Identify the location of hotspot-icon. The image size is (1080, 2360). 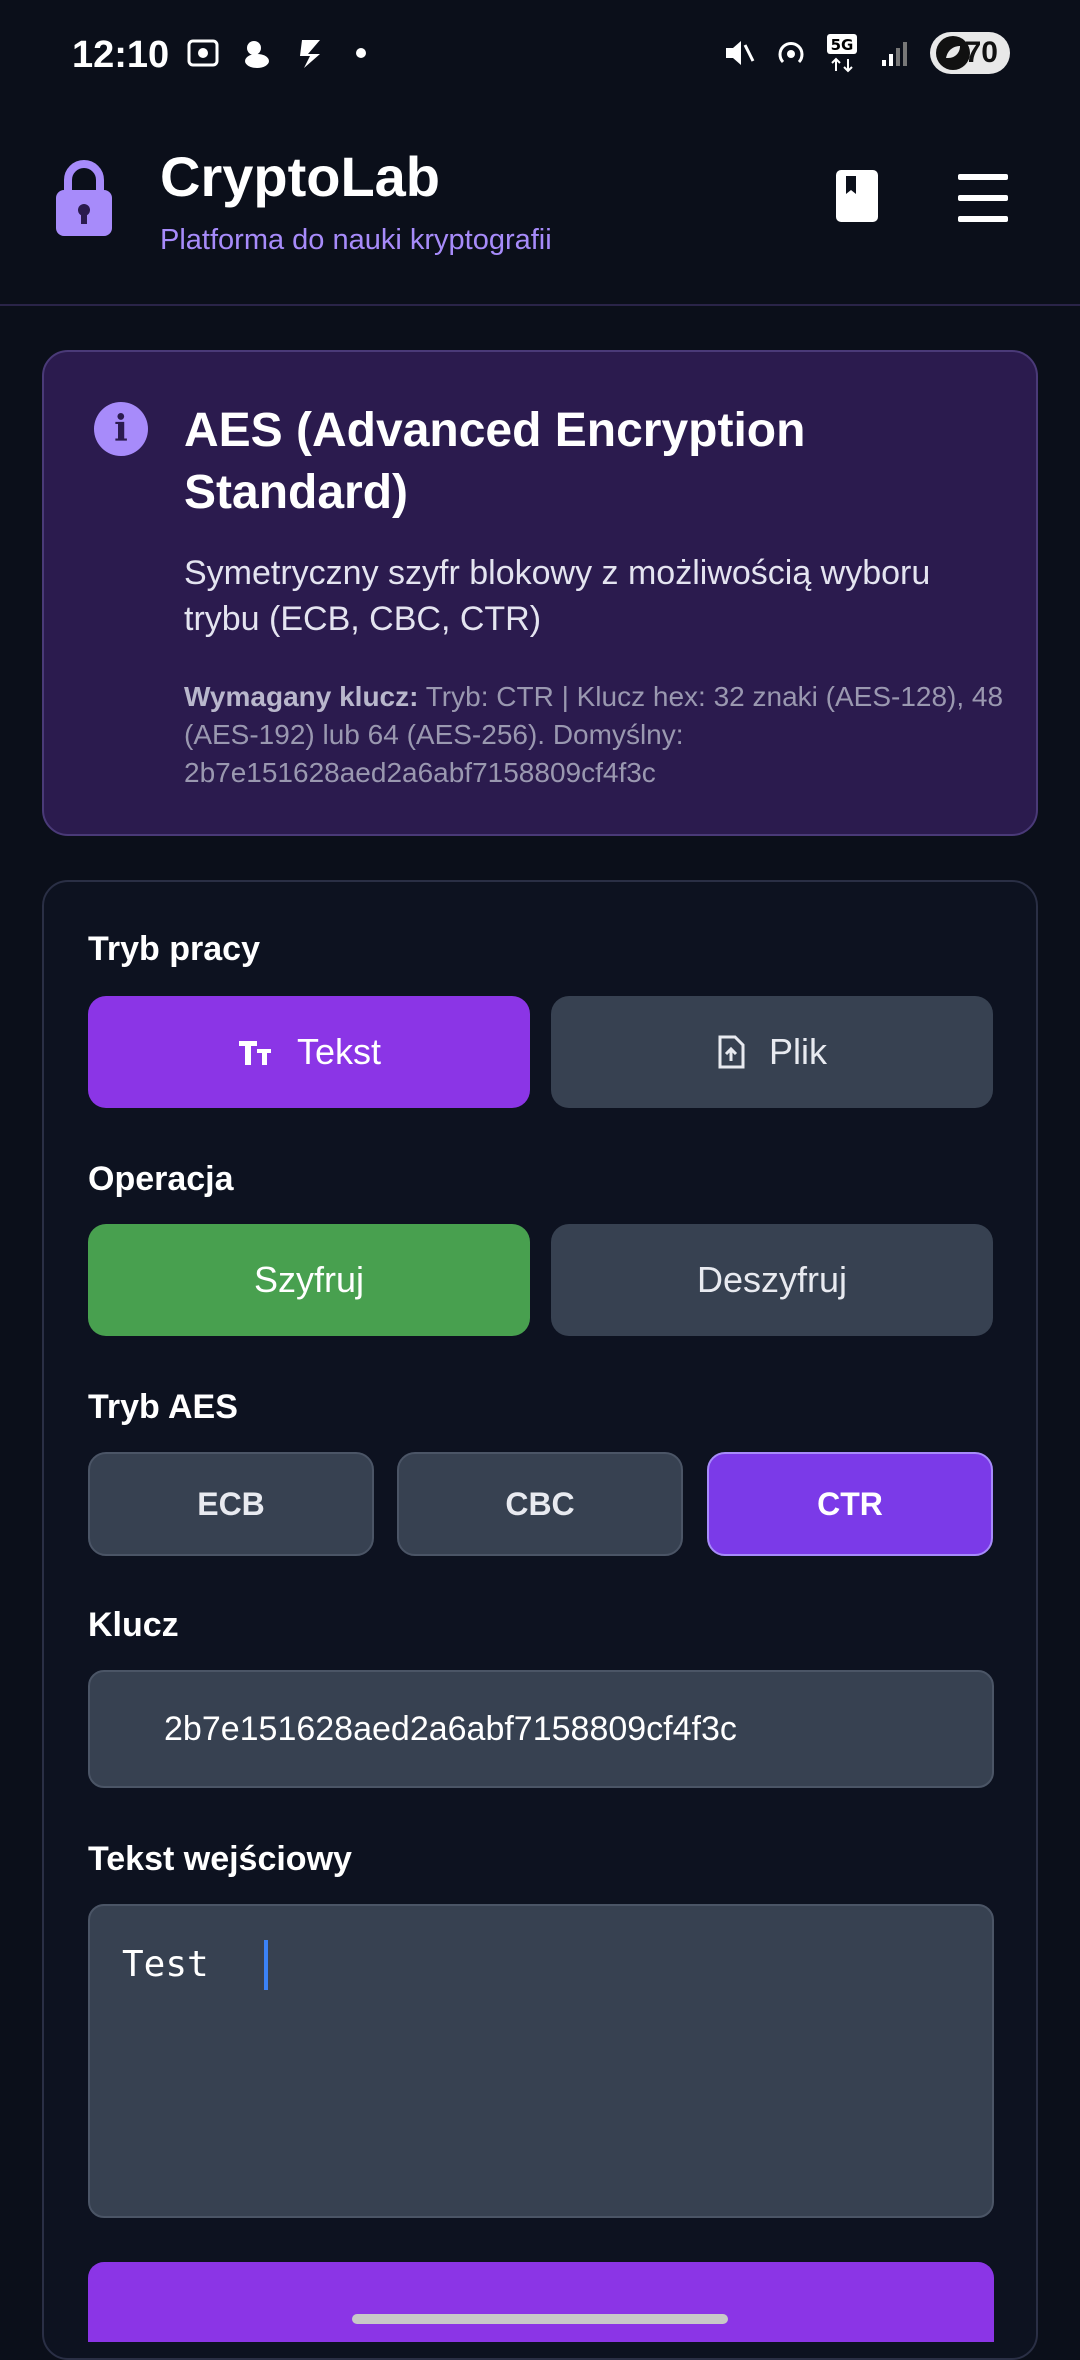
(791, 53).